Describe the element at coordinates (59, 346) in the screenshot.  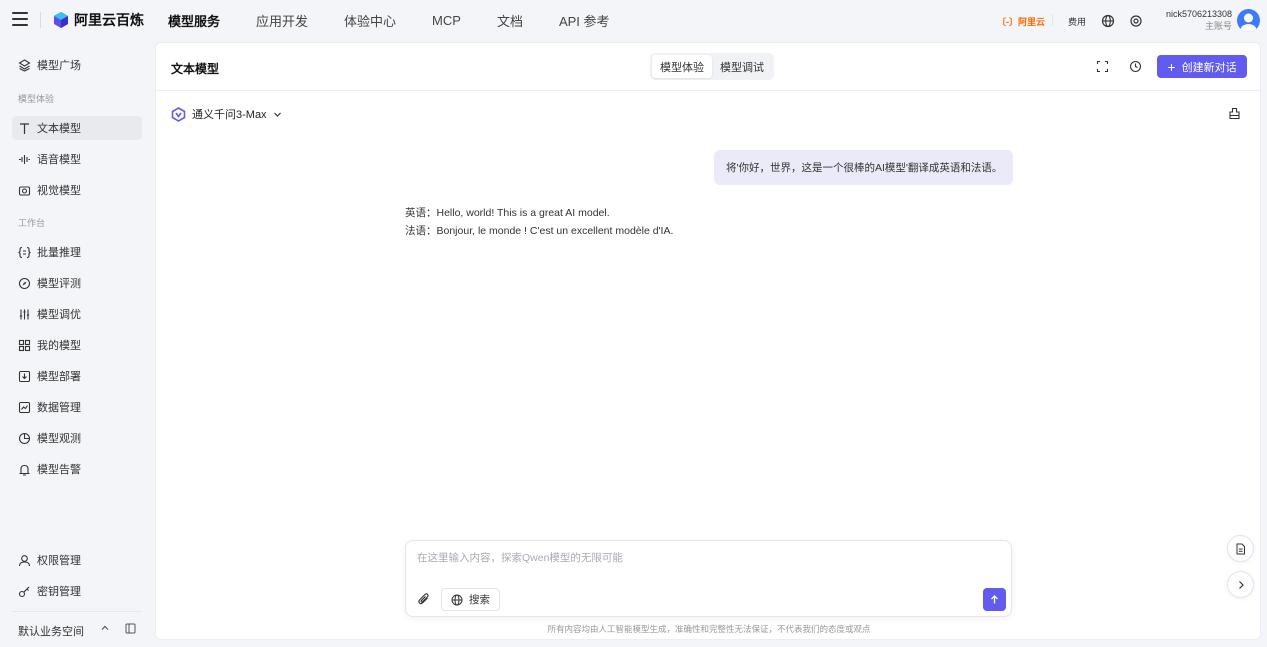
I see `sidebar-item-label: 我的模型` at that location.